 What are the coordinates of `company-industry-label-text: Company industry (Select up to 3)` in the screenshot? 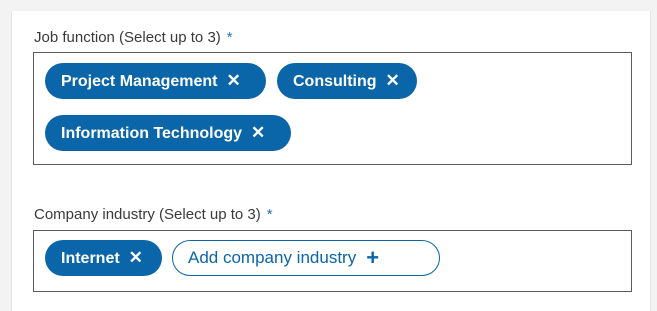 It's located at (147, 214).